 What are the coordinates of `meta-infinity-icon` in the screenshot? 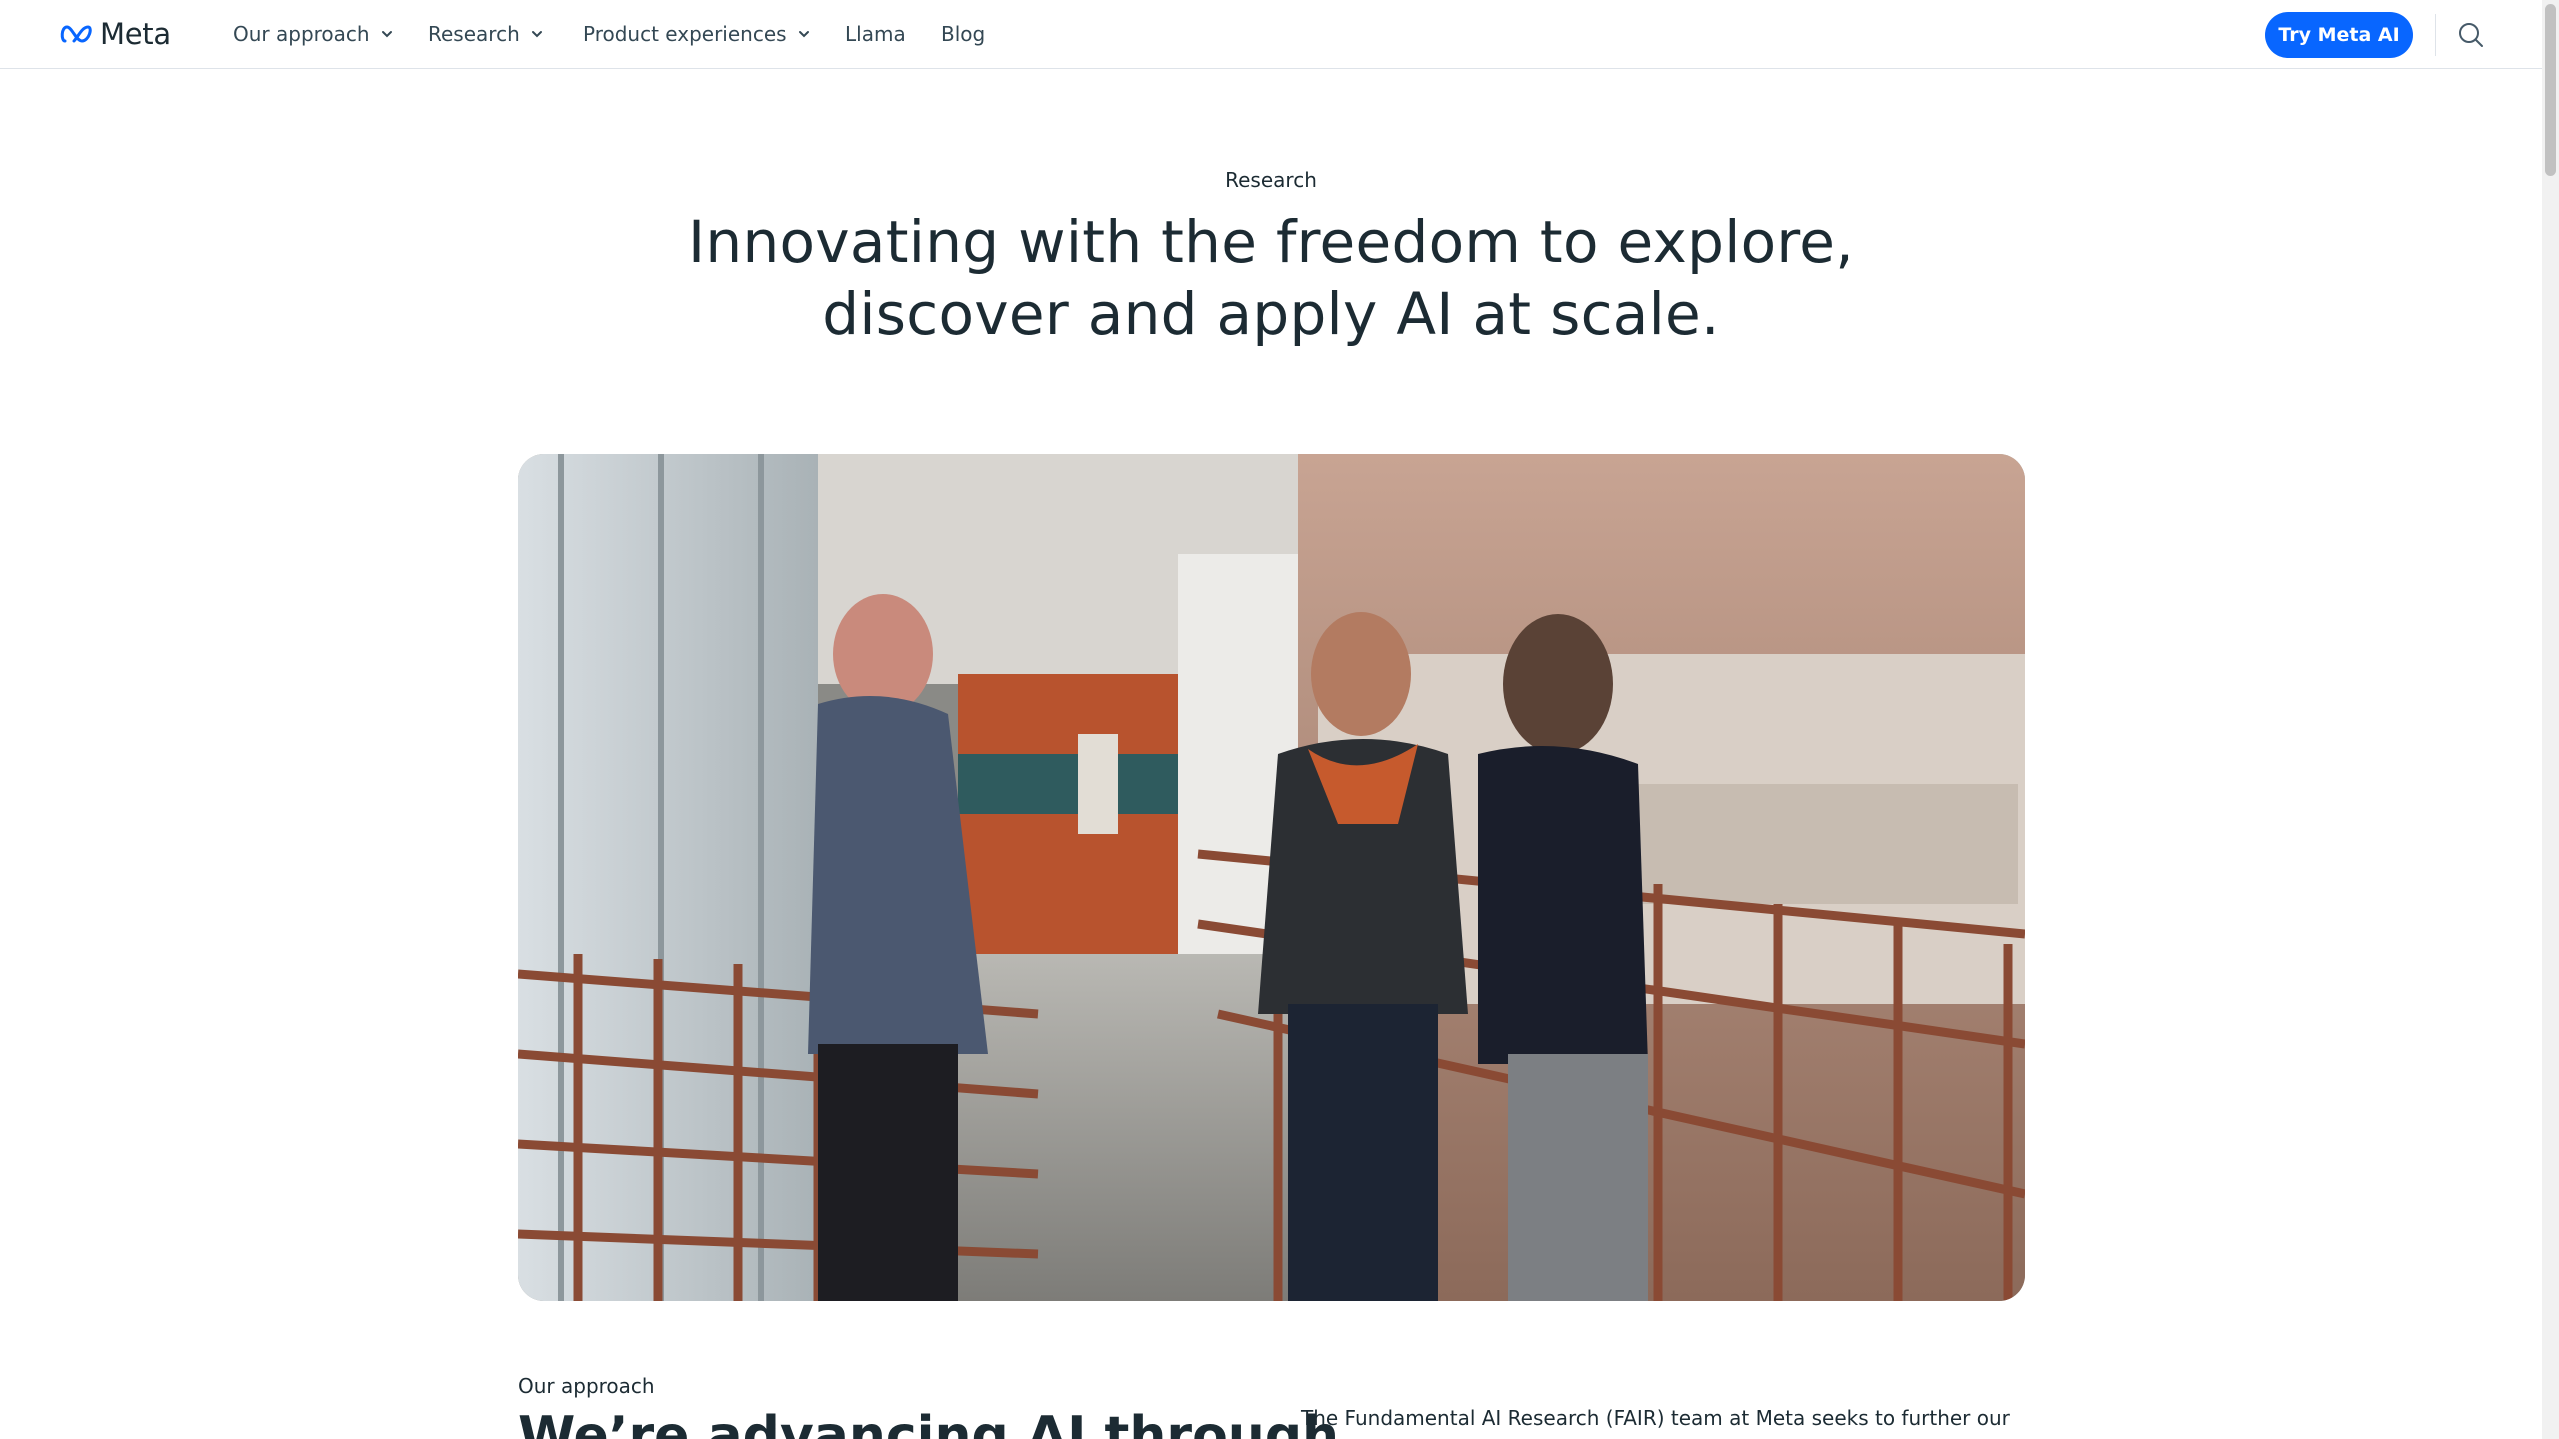 It's located at (76, 34).